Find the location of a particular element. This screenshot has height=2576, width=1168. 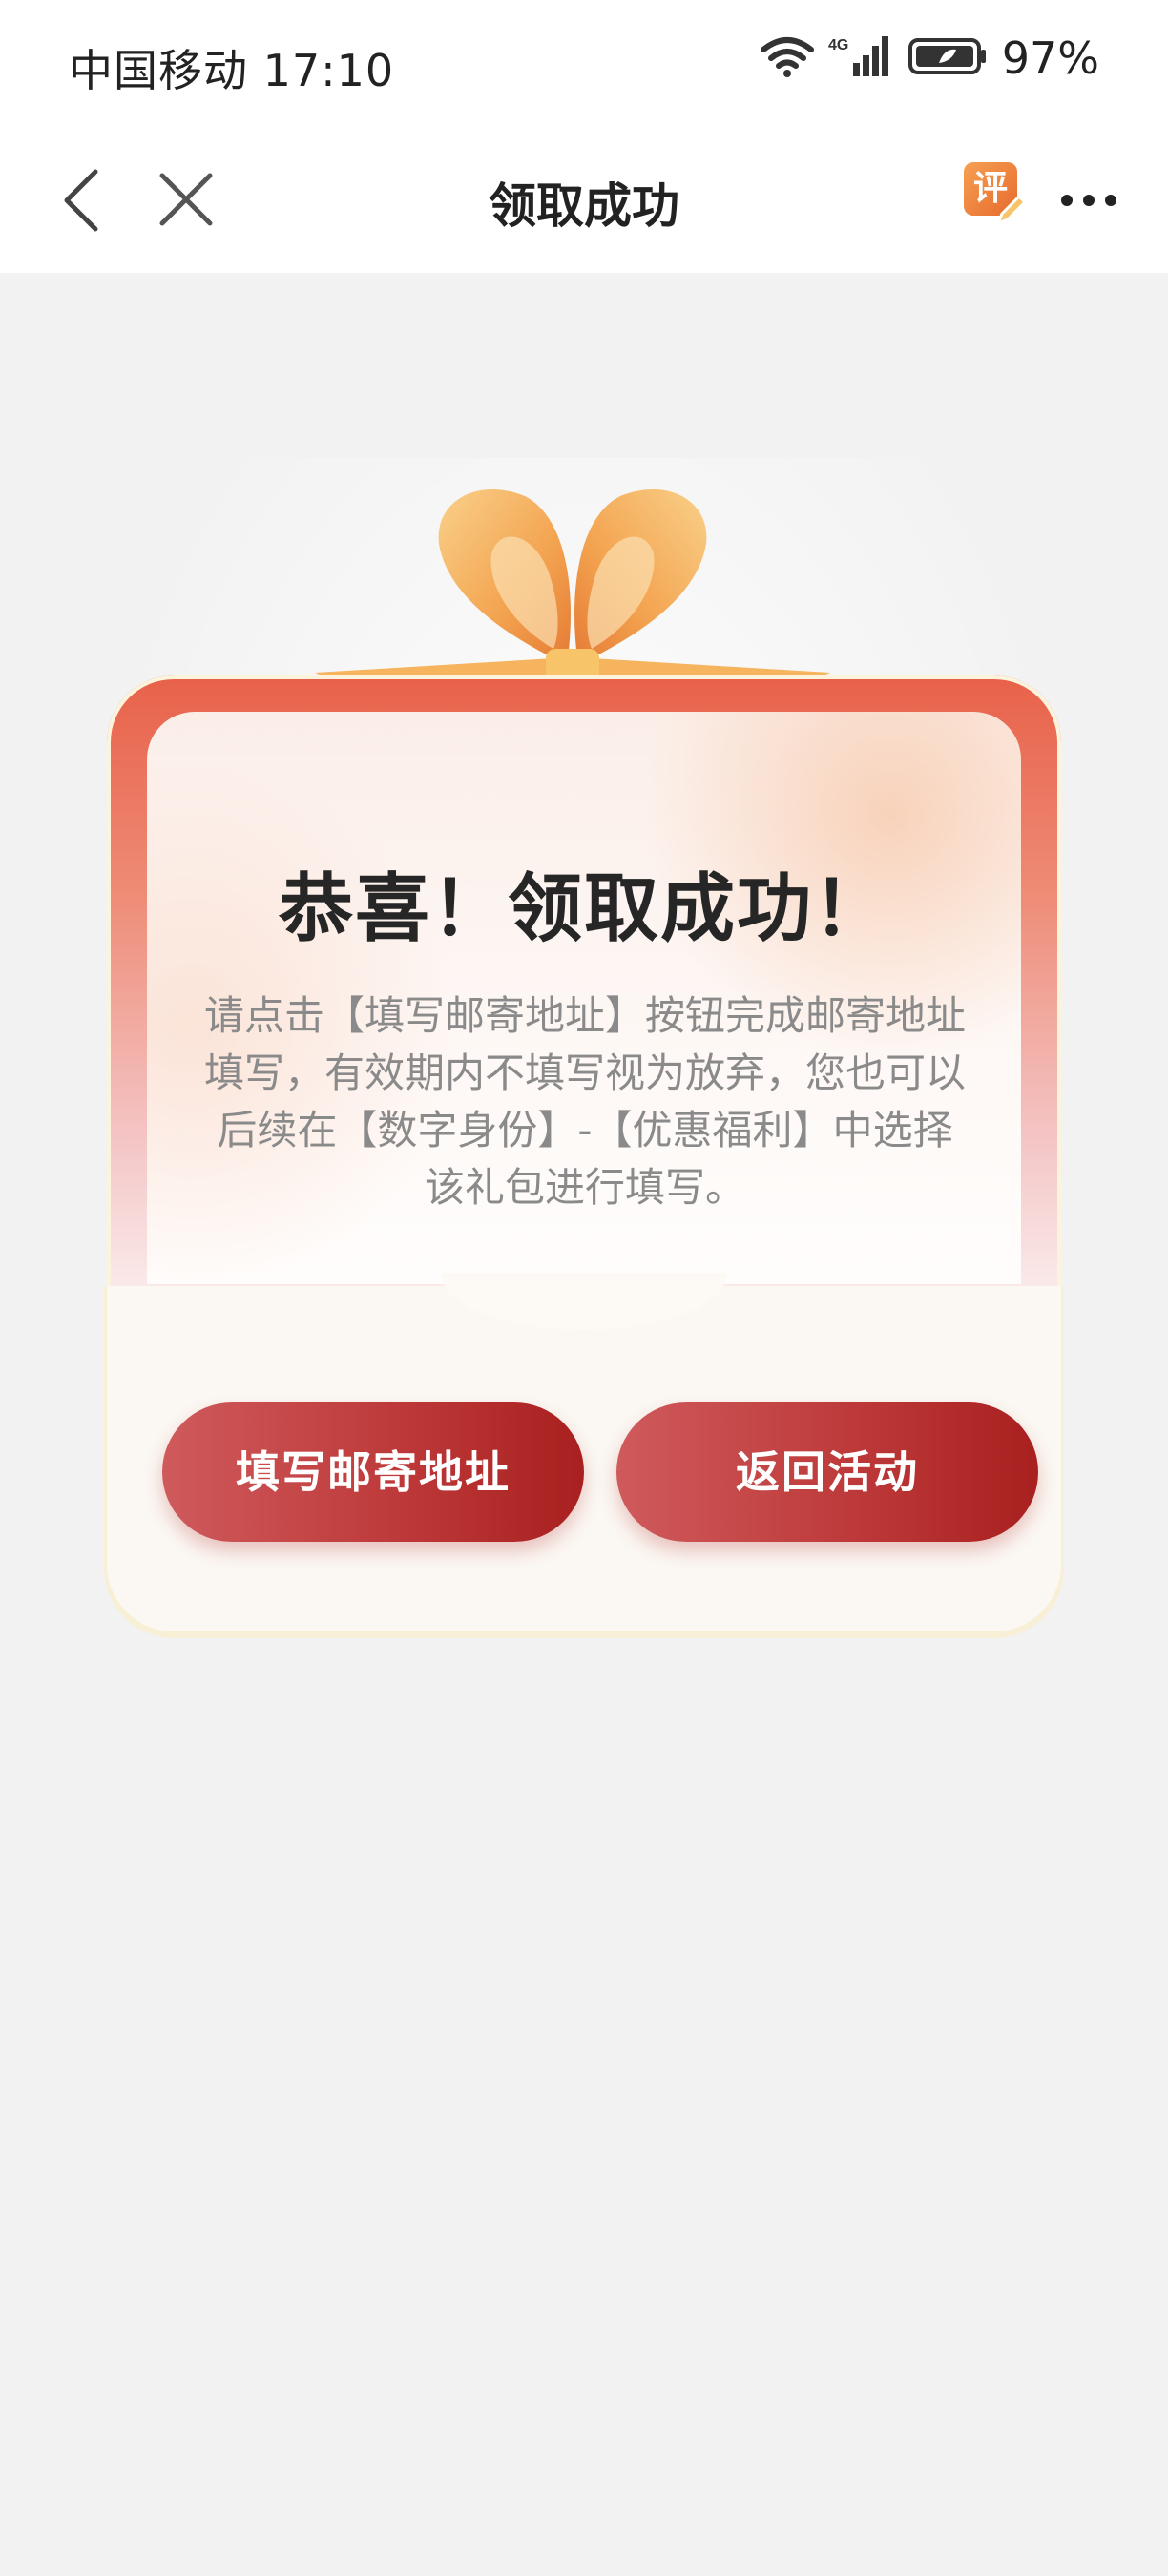

pencil-icon is located at coordinates (1012, 210).